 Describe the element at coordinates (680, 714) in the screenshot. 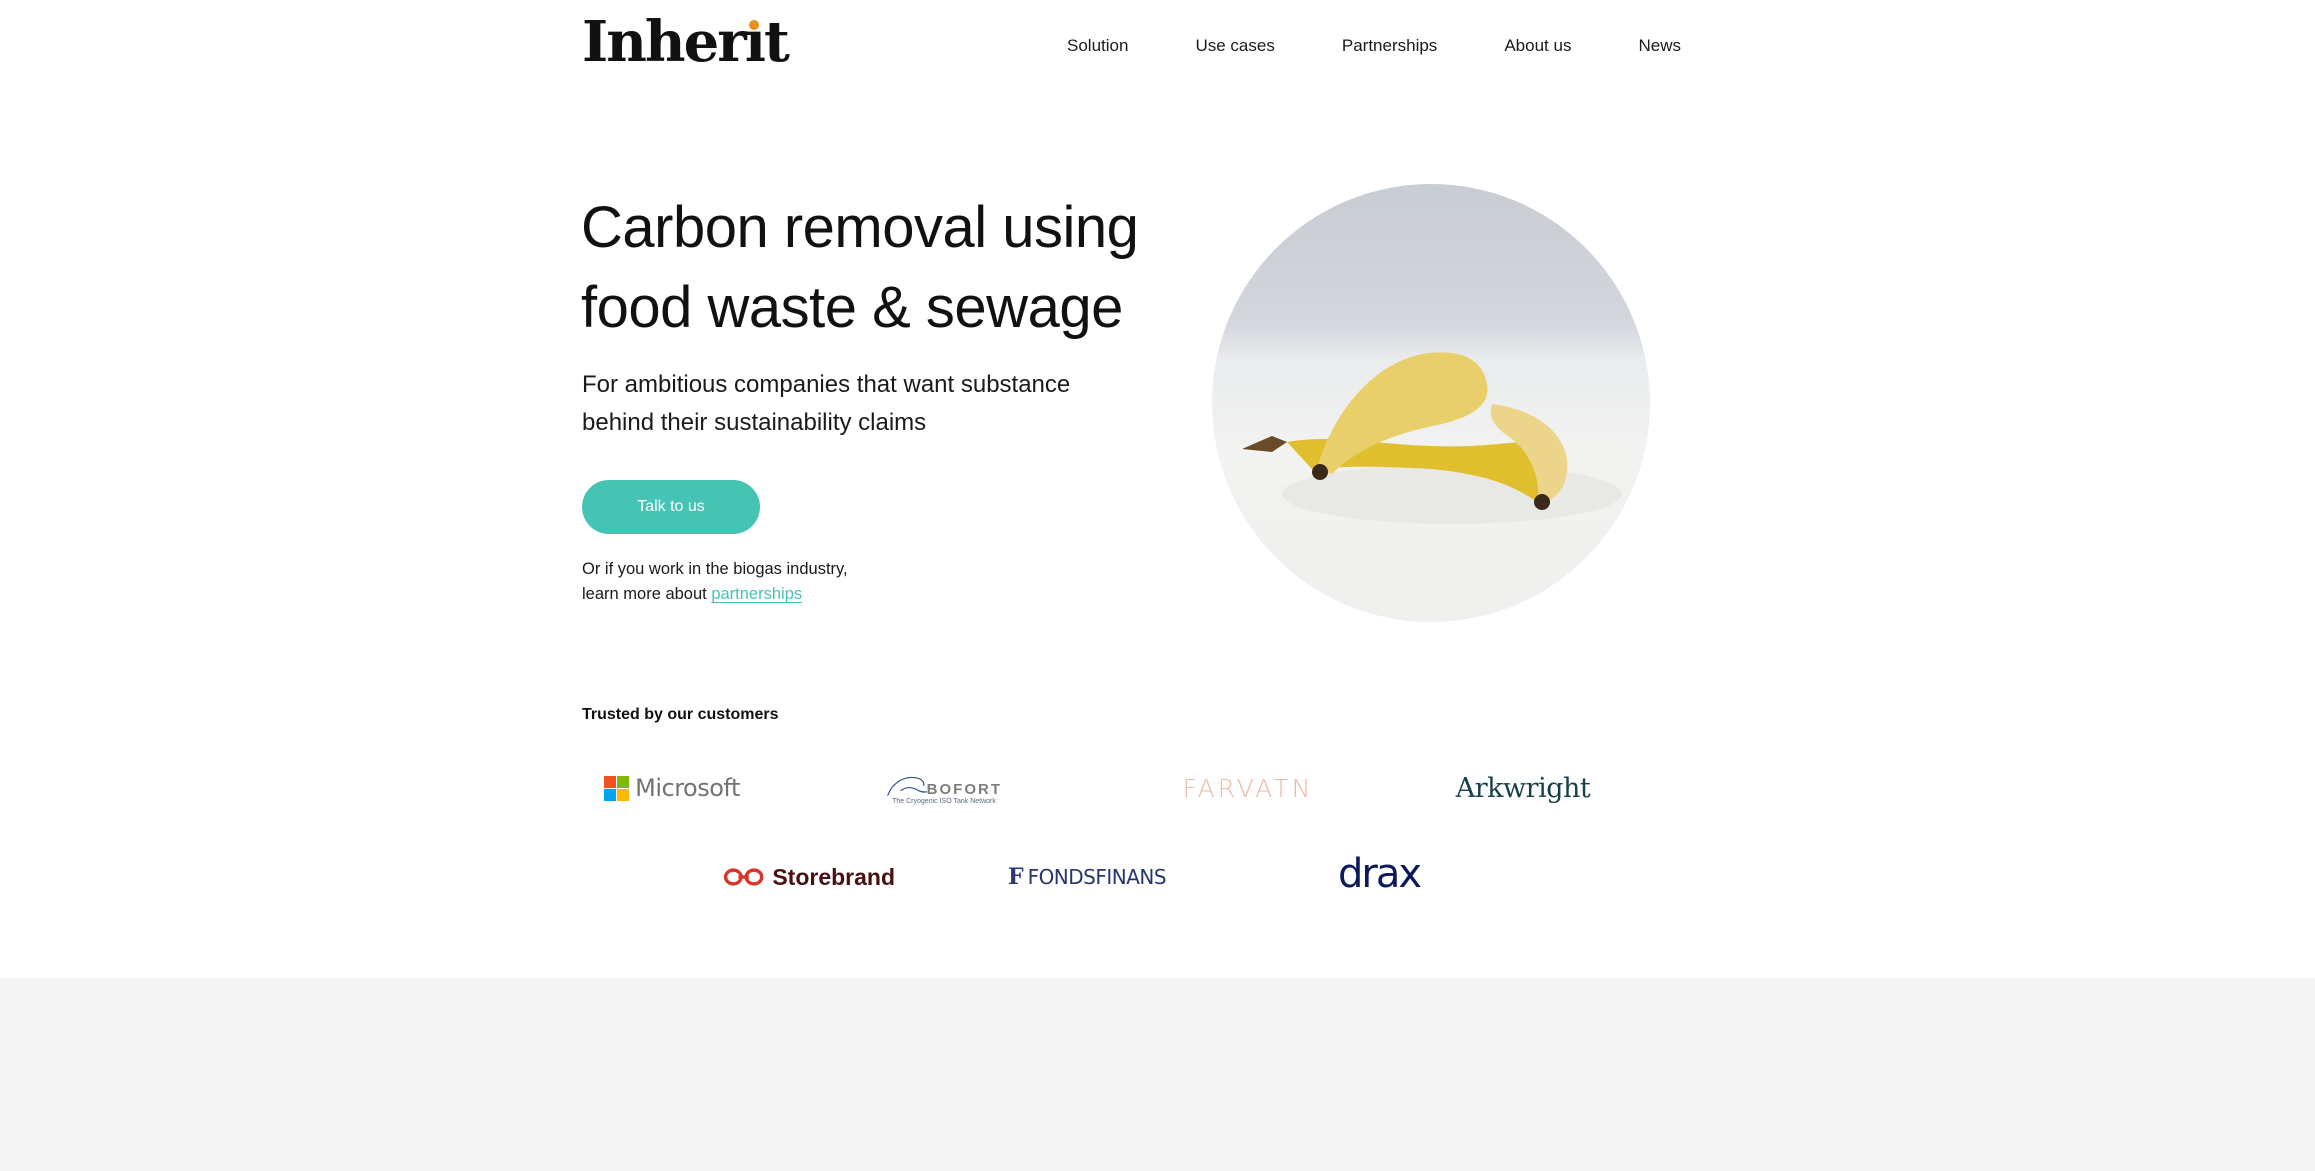

I see `trusted-heading: Trusted by our customers` at that location.